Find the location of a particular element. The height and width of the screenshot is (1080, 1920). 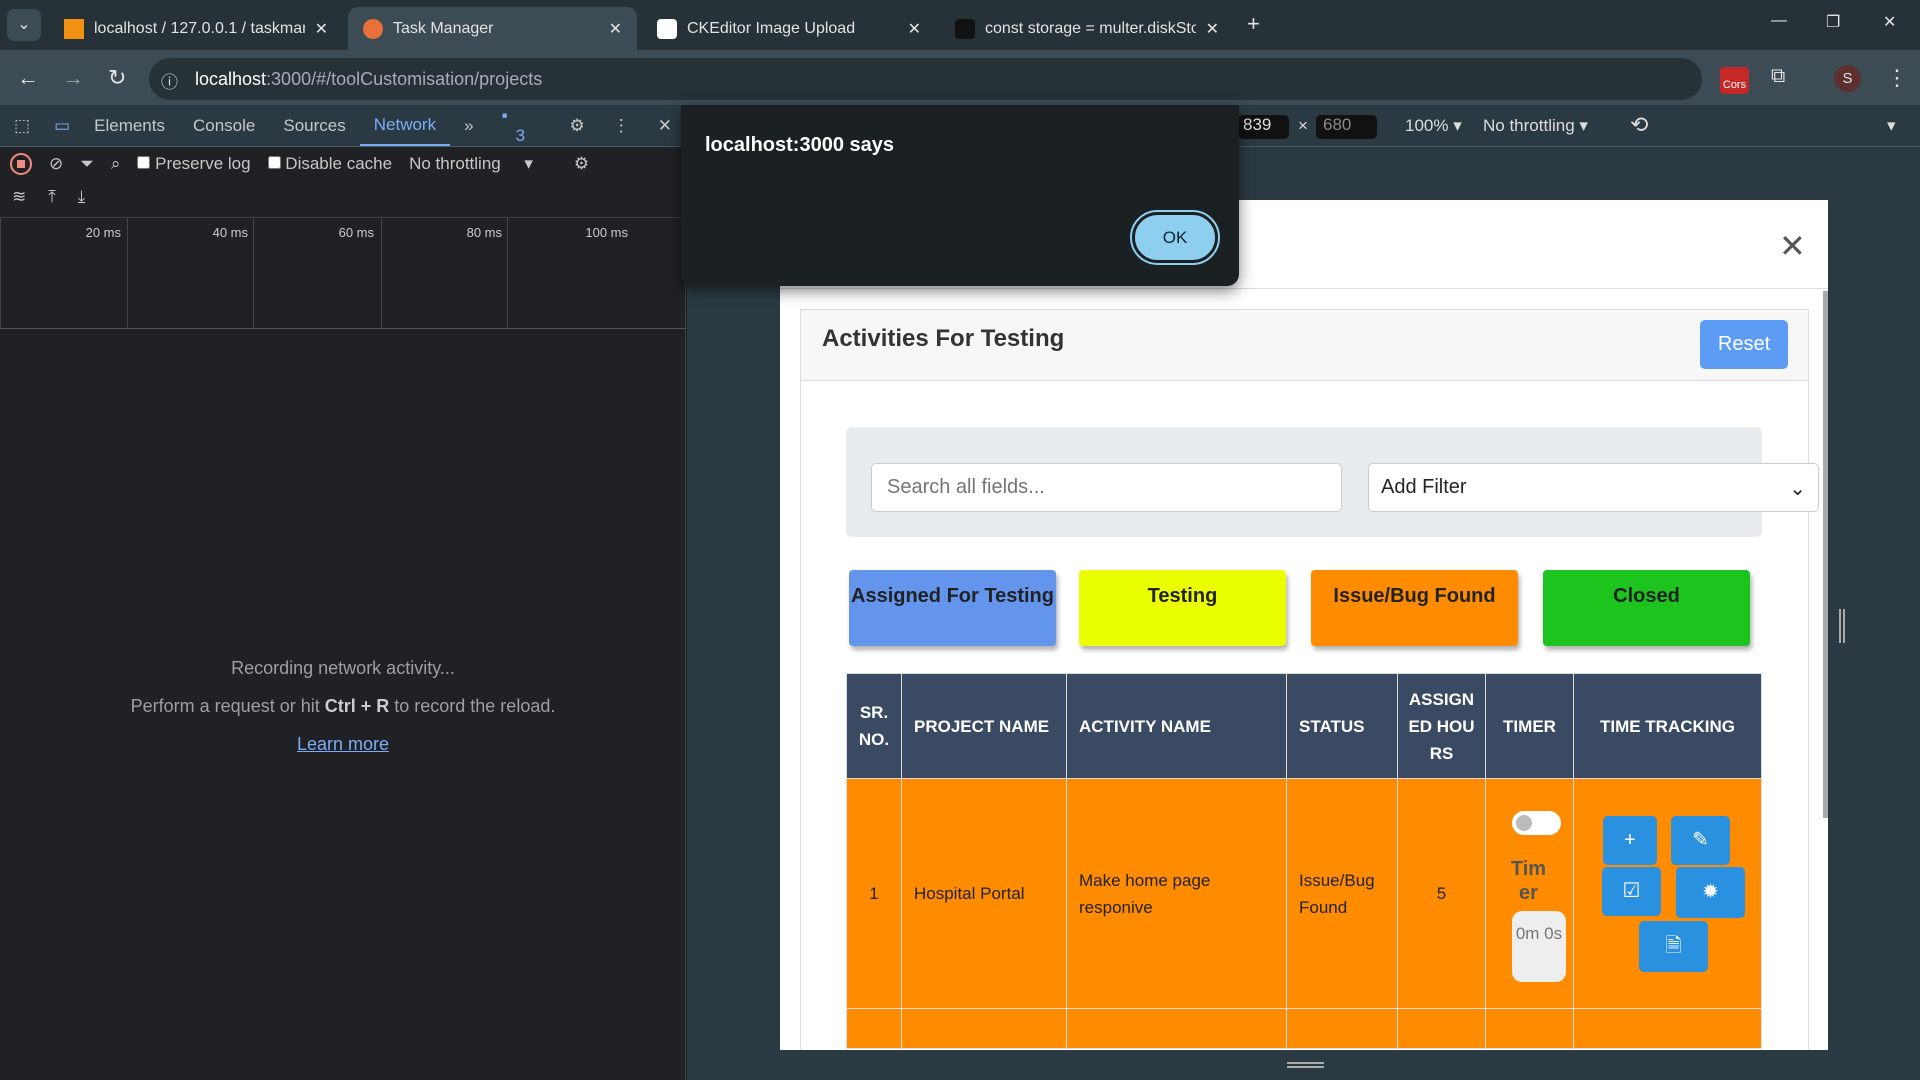

timeline-tick: 100 ms is located at coordinates (570, 273).